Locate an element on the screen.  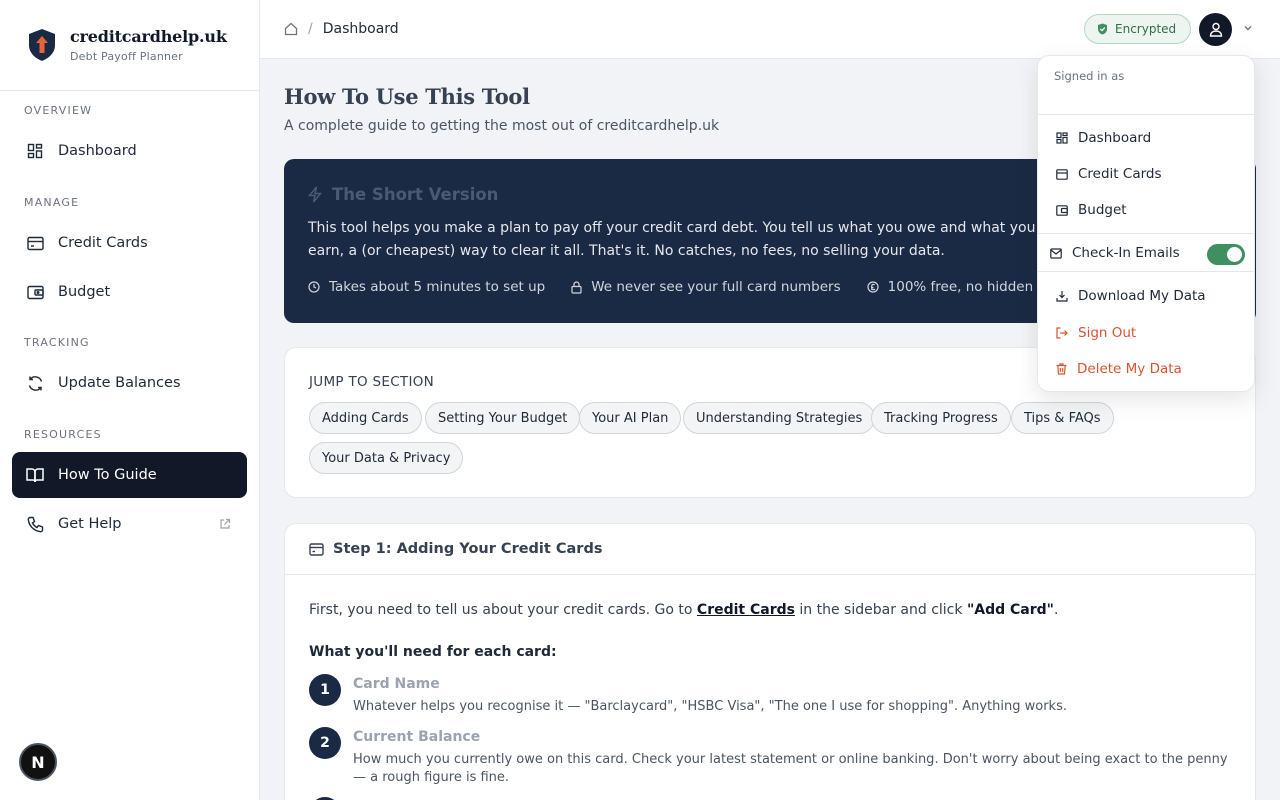
menu-item-credit-cards: Credit Cards is located at coordinates (1109, 174).